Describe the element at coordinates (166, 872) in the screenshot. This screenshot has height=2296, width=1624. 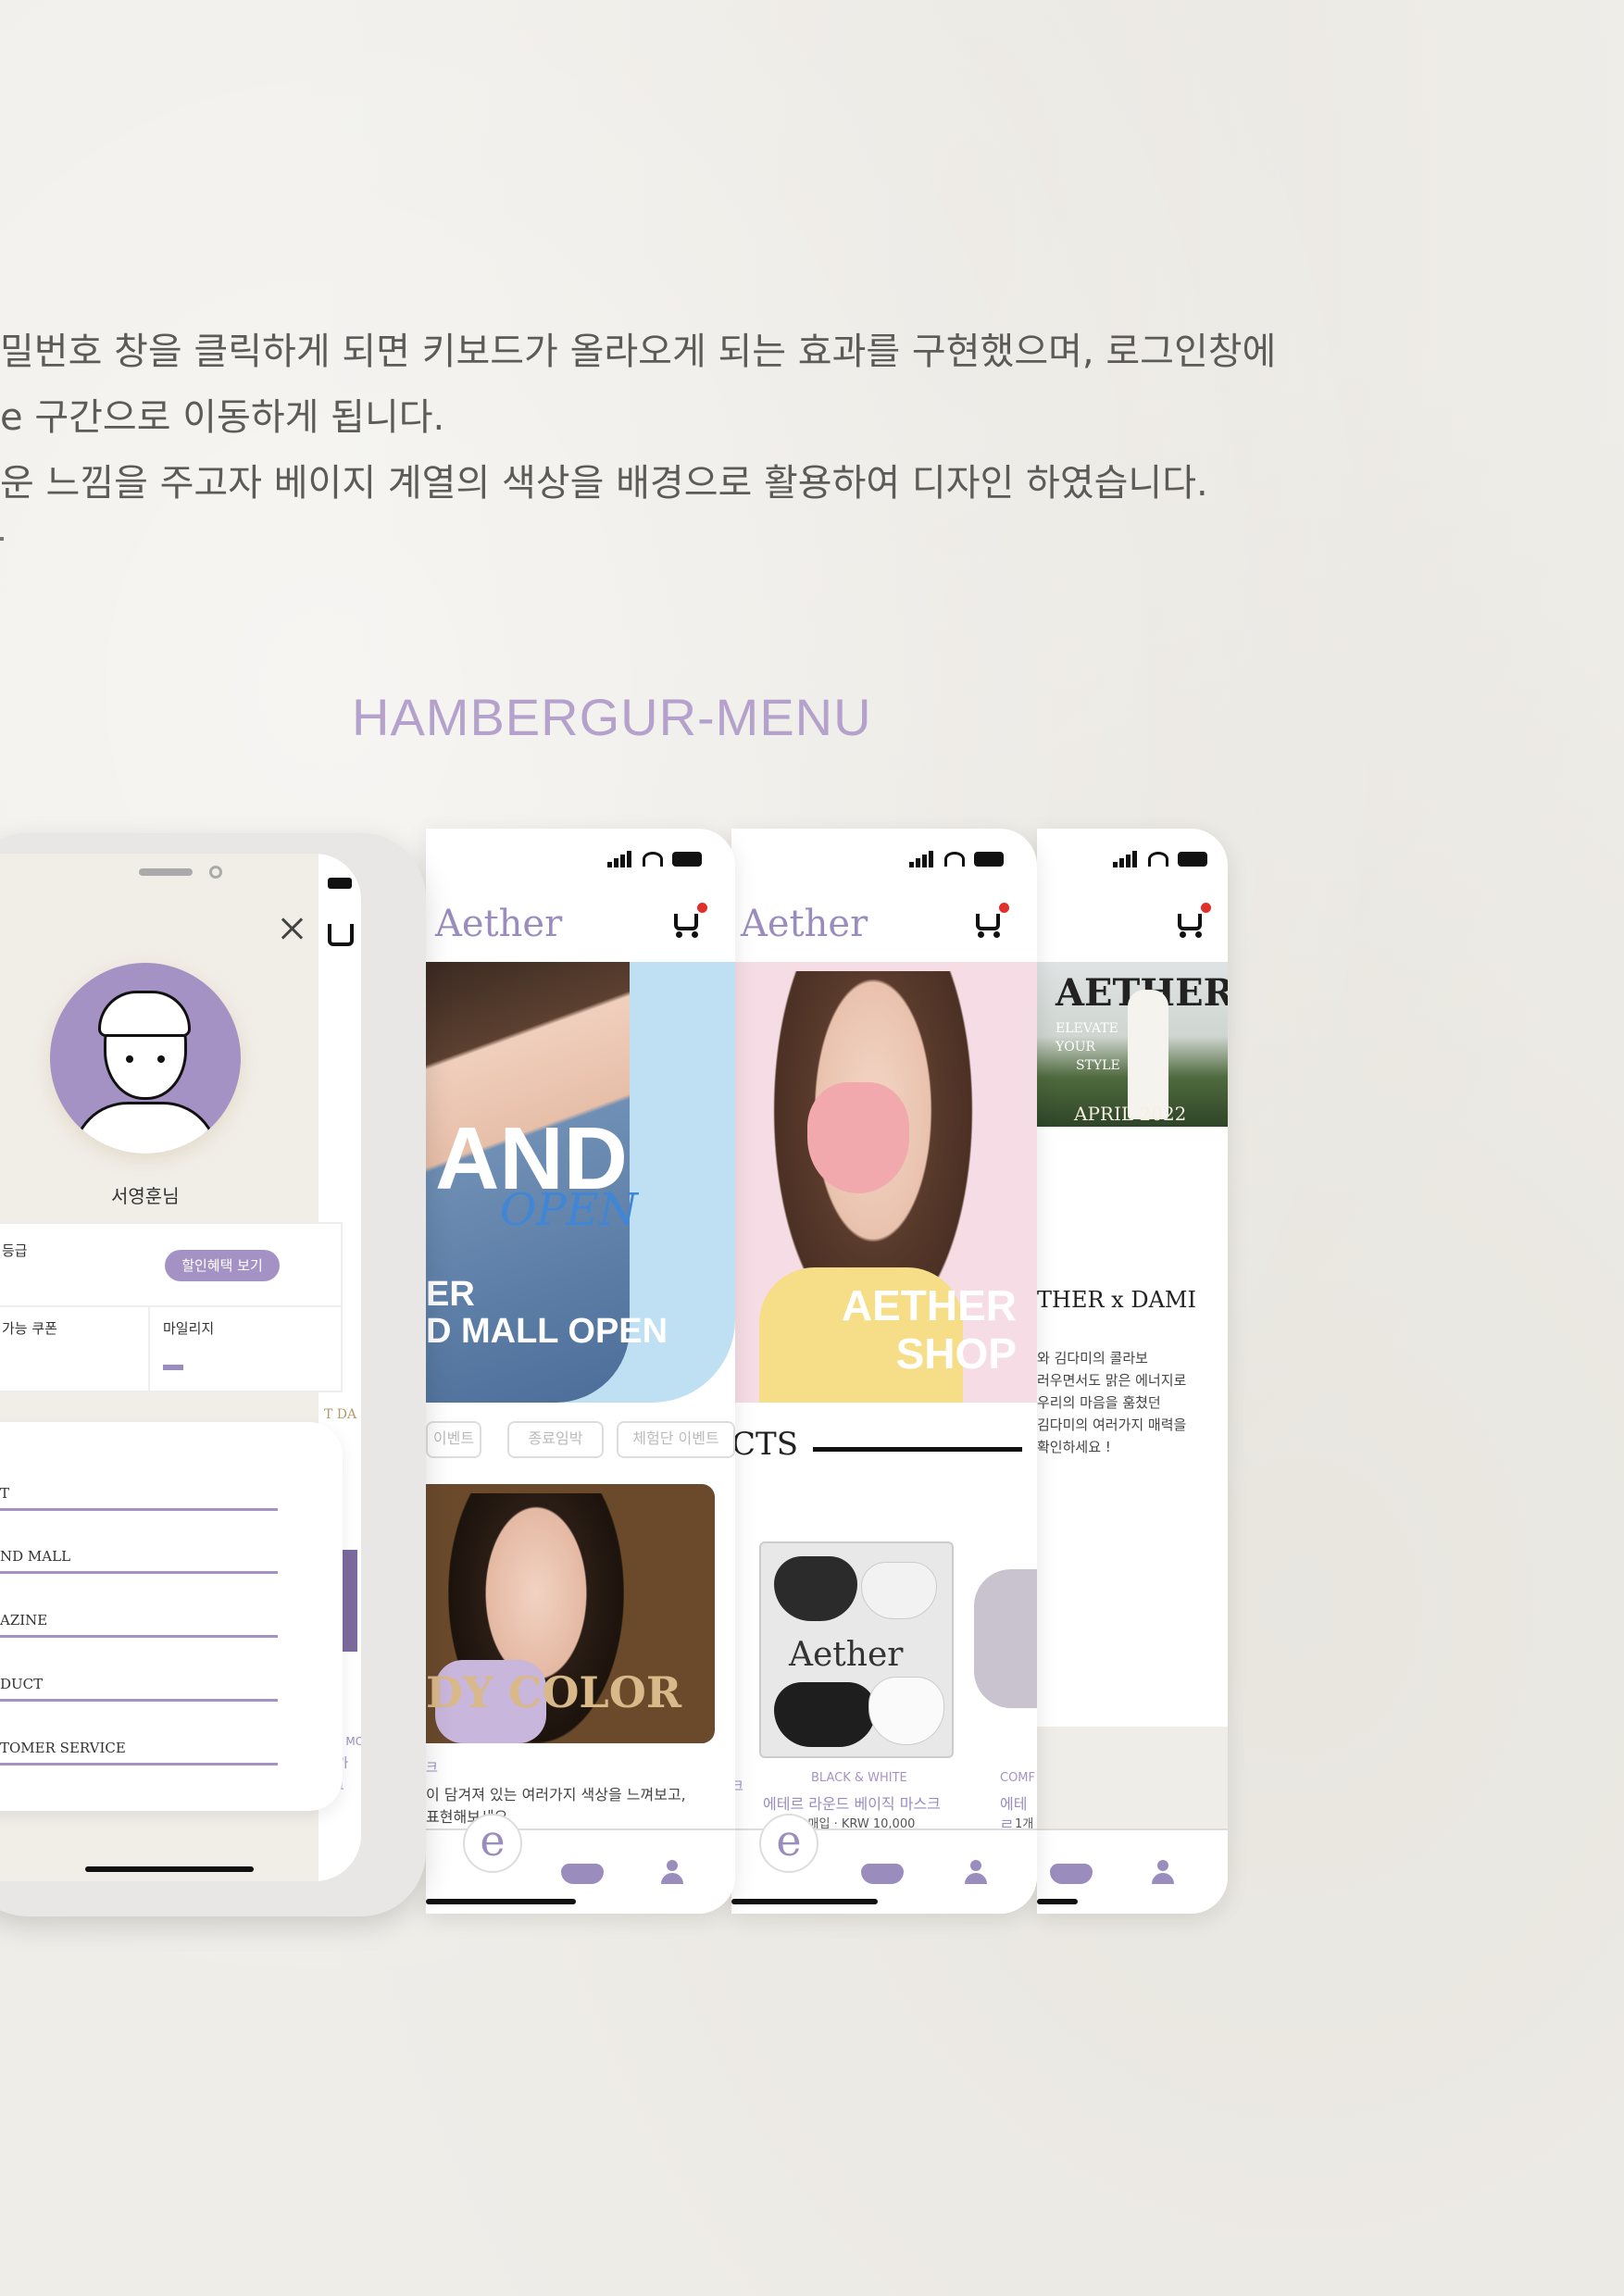
I see `phone-speaker` at that location.